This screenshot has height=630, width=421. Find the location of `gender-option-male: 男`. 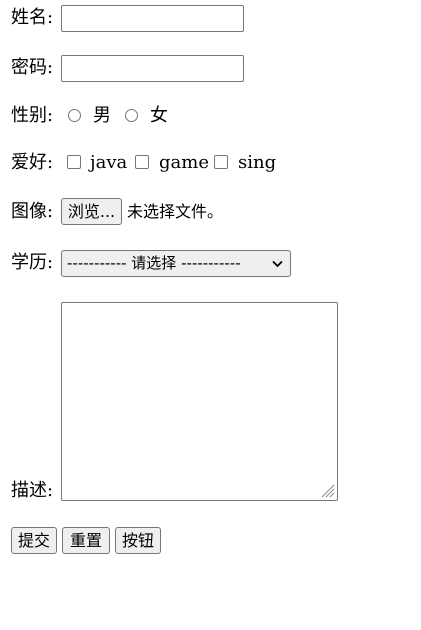

gender-option-male: 男 is located at coordinates (102, 115).